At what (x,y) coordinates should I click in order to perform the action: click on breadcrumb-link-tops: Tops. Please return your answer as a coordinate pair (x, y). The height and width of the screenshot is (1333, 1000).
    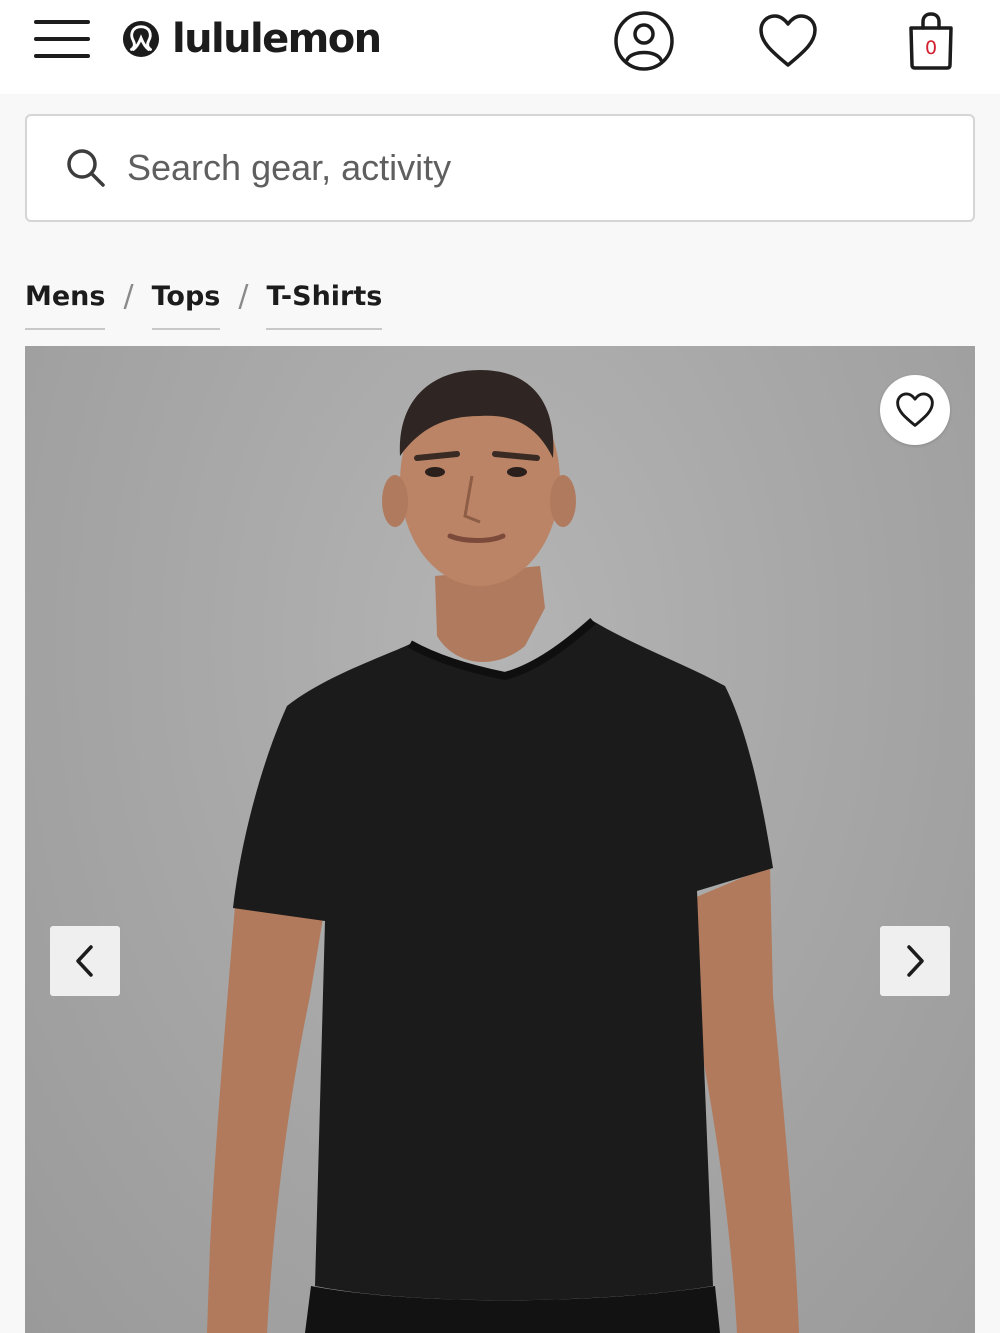
    Looking at the image, I should click on (186, 303).